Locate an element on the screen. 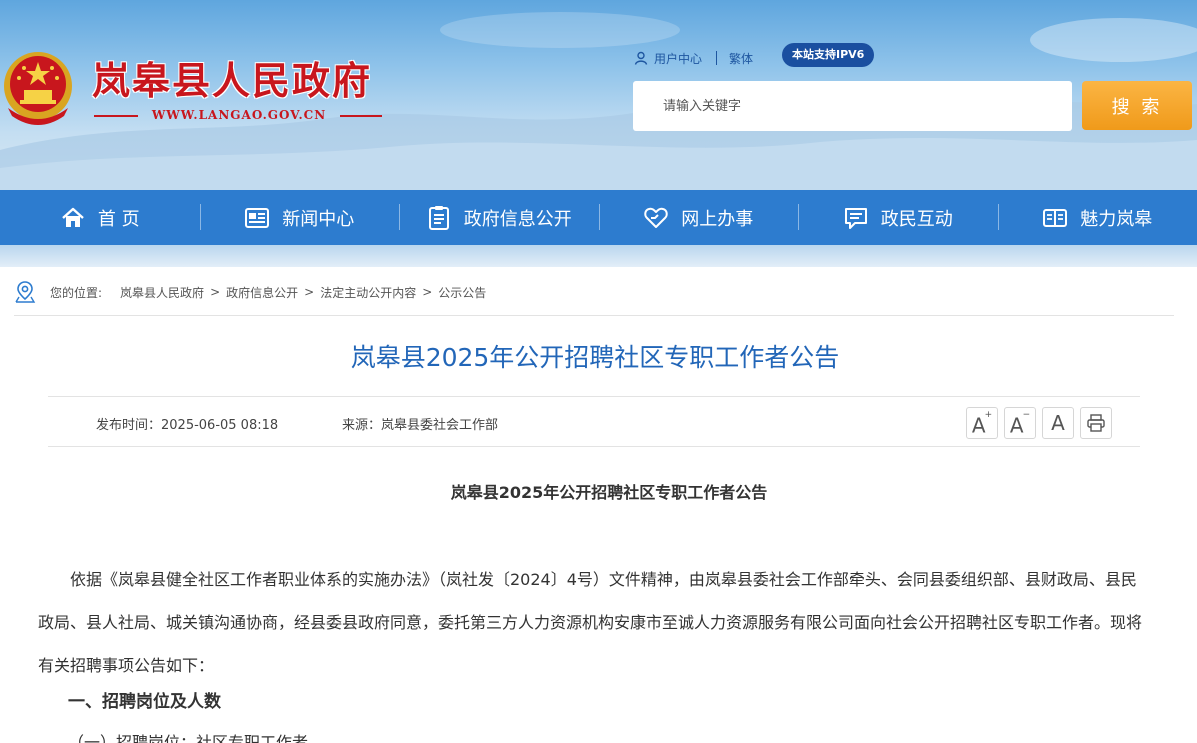  nav-item-online-service: 网上办事 is located at coordinates (698, 217).